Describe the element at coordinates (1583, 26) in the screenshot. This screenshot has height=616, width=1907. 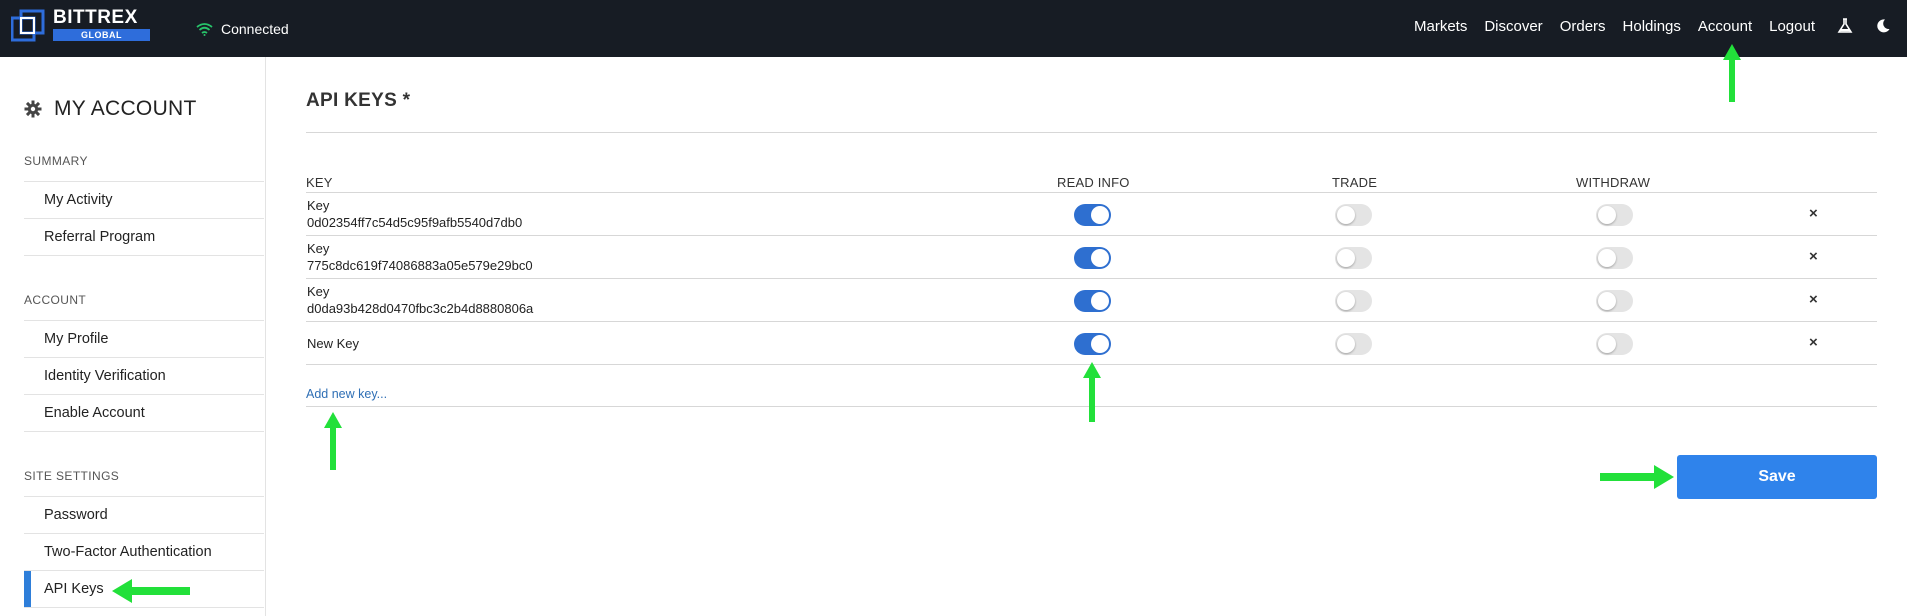
I see `nav-orders: Orders` at that location.